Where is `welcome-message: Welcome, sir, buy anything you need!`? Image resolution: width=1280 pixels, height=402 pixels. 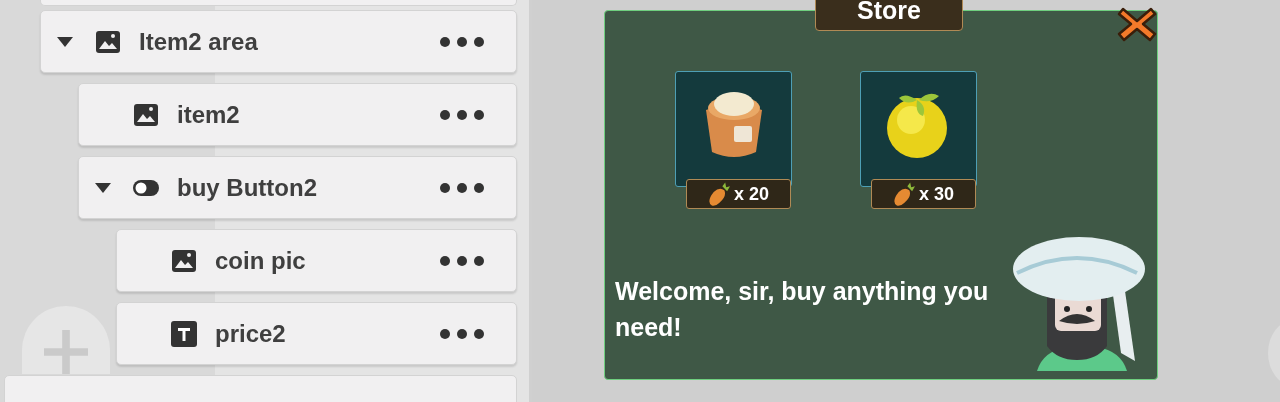
welcome-message: Welcome, sir, buy anything you need! is located at coordinates (802, 309).